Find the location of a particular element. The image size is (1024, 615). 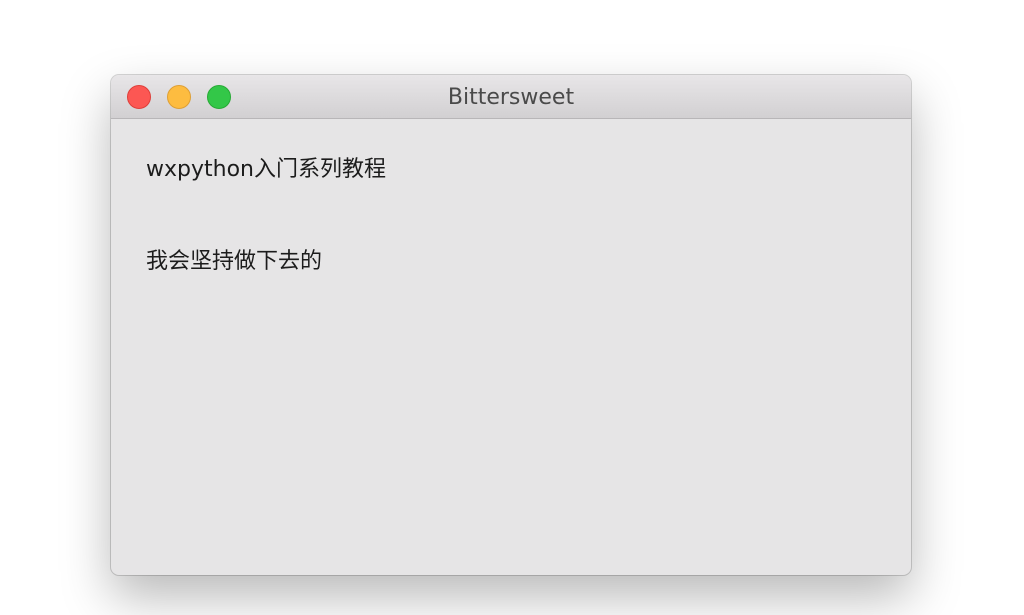

static-text-tutorial-series: wxpython入门系列教程 is located at coordinates (266, 169).